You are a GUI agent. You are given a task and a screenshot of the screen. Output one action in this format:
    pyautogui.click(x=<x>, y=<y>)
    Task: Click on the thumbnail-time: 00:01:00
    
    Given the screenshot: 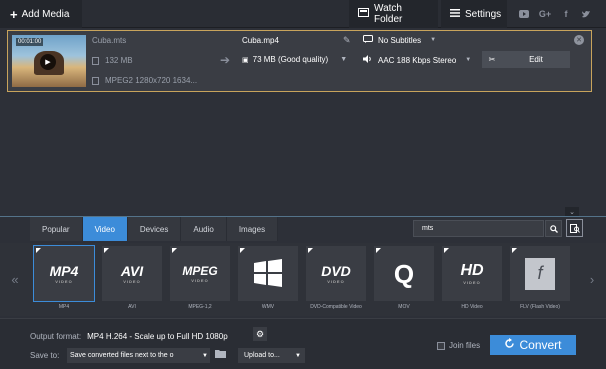 What is the action you would take?
    pyautogui.click(x=30, y=42)
    